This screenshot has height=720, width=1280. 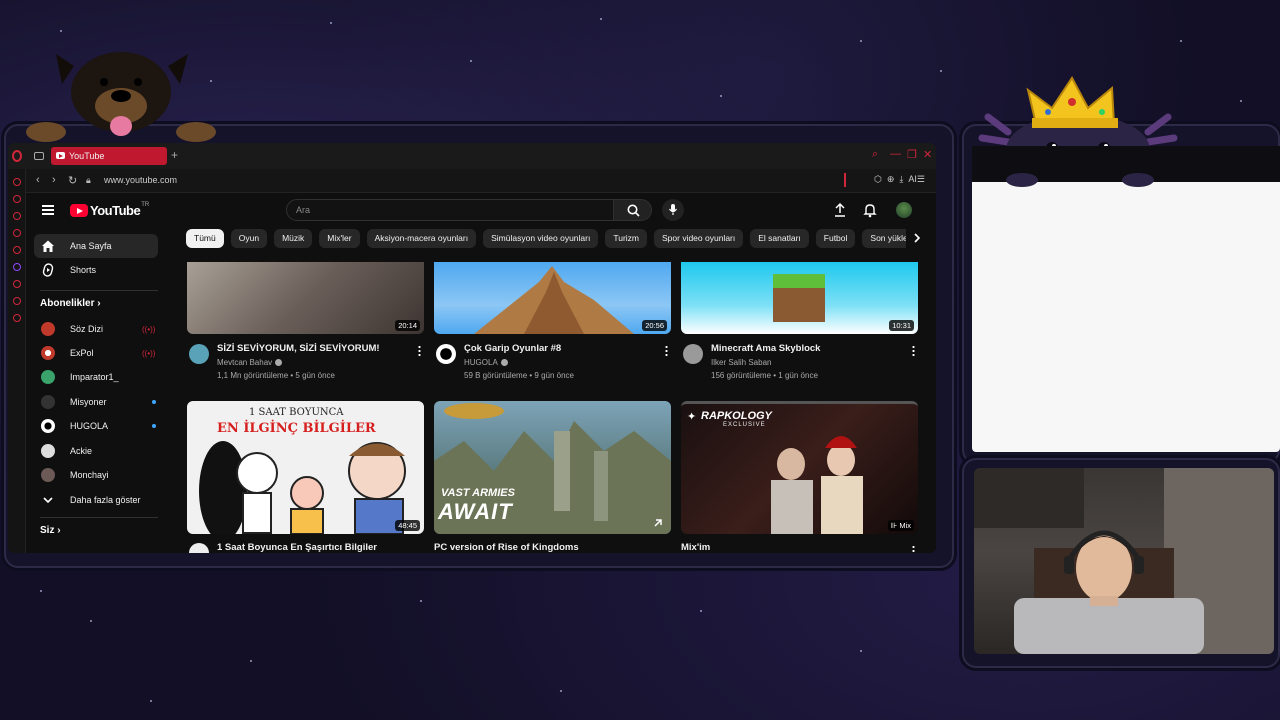 What do you see at coordinates (82, 353) in the screenshot?
I see `sidebar-item-label: ExPol` at bounding box center [82, 353].